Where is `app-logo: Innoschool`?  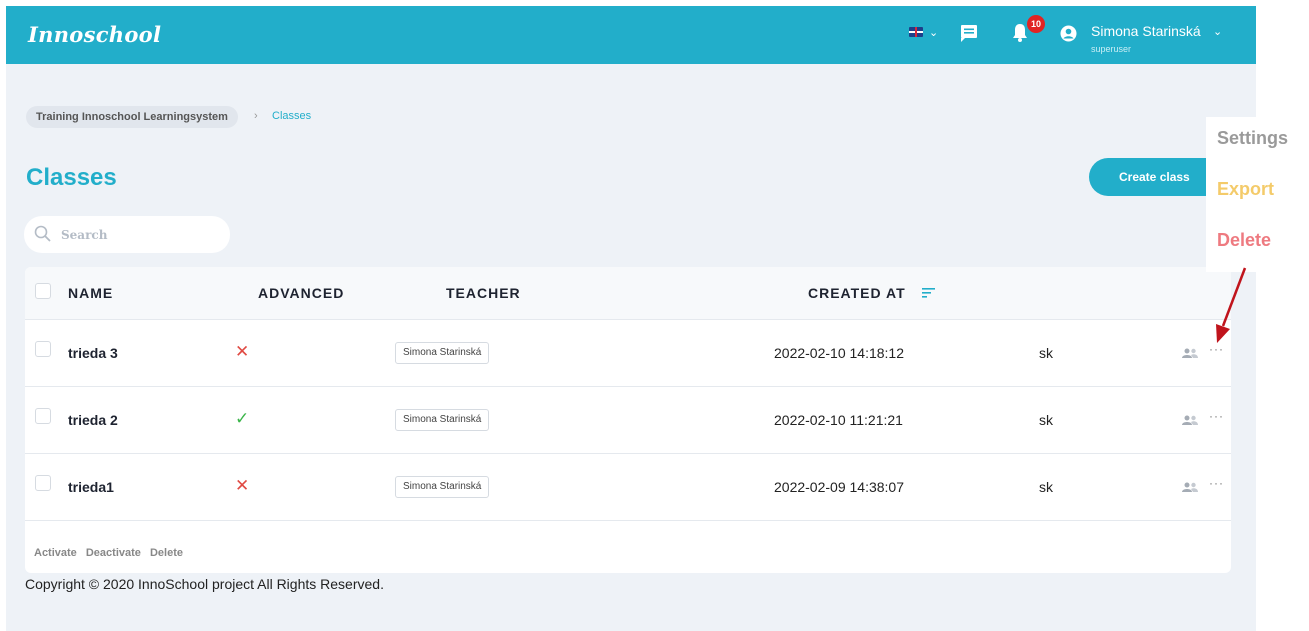 app-logo: Innoschool is located at coordinates (94, 34).